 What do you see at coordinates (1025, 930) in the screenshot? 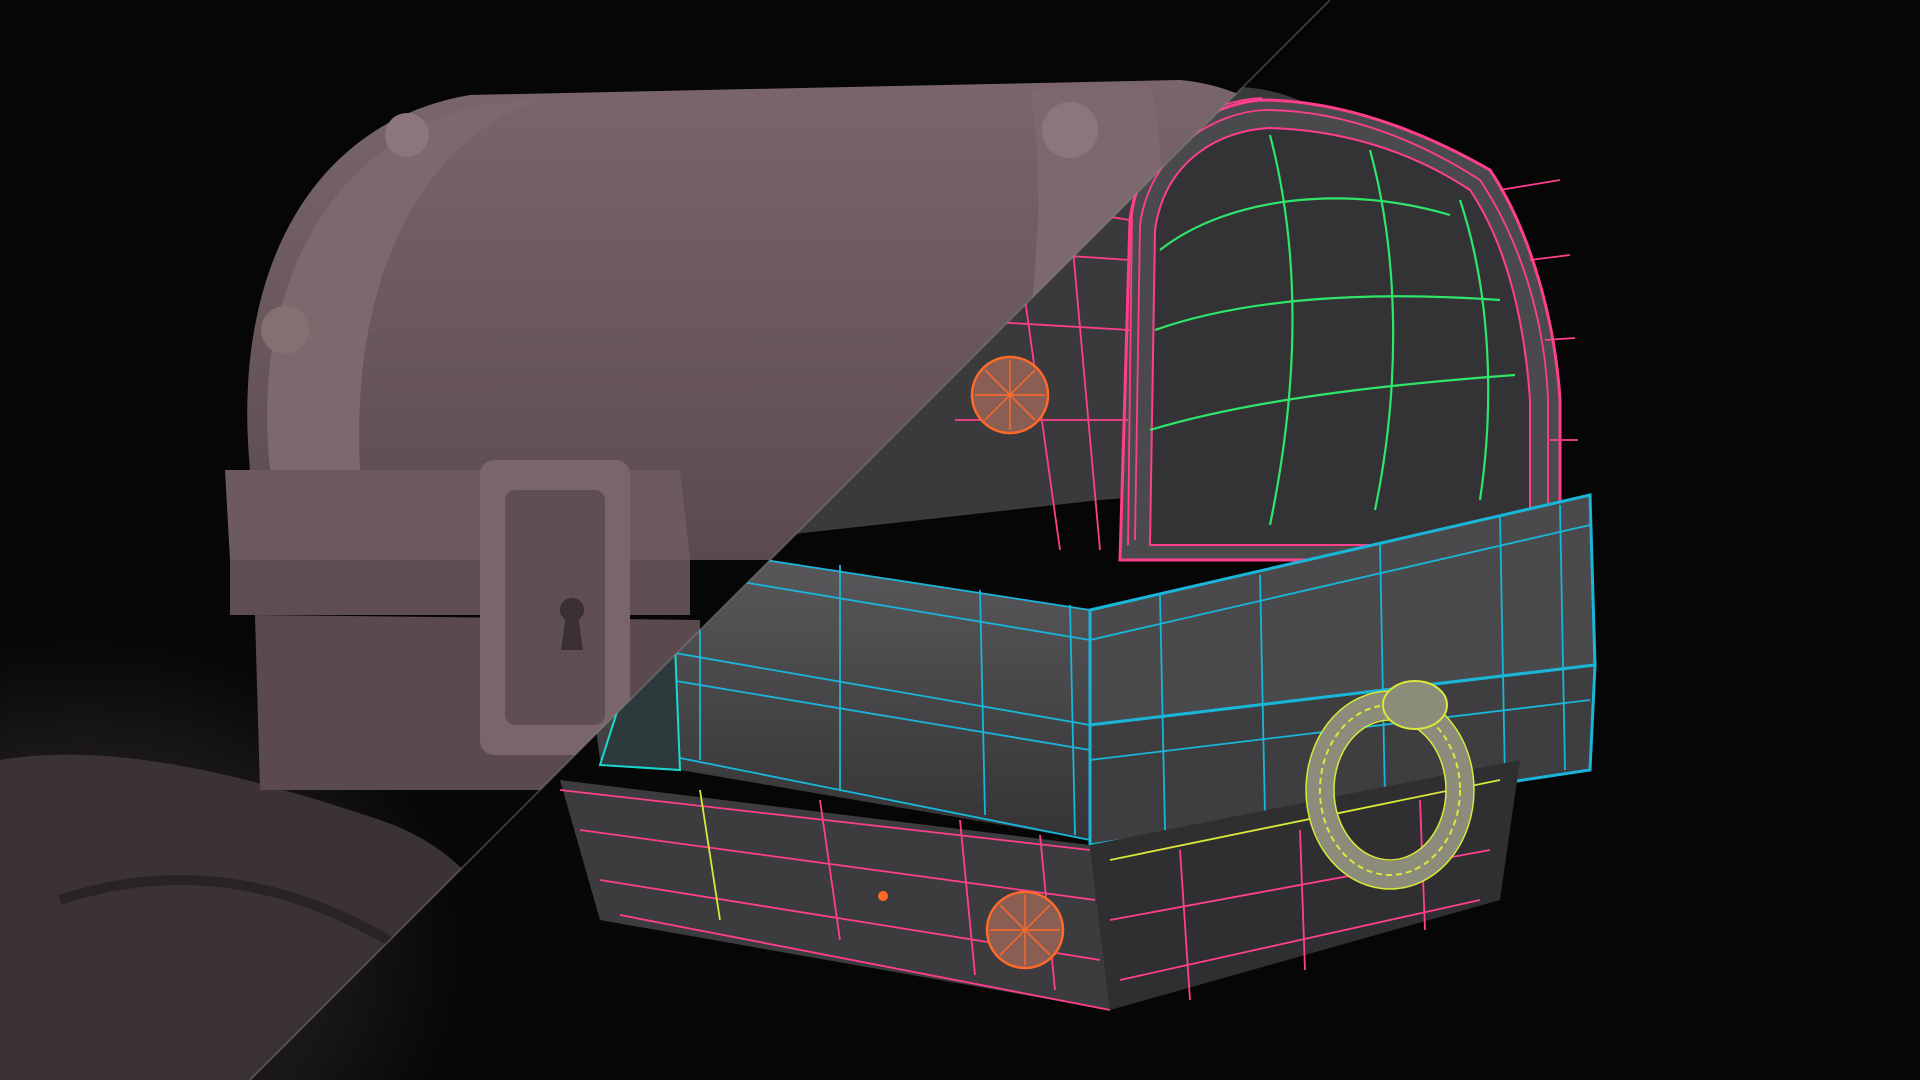
I see `rivet-lower-grid` at bounding box center [1025, 930].